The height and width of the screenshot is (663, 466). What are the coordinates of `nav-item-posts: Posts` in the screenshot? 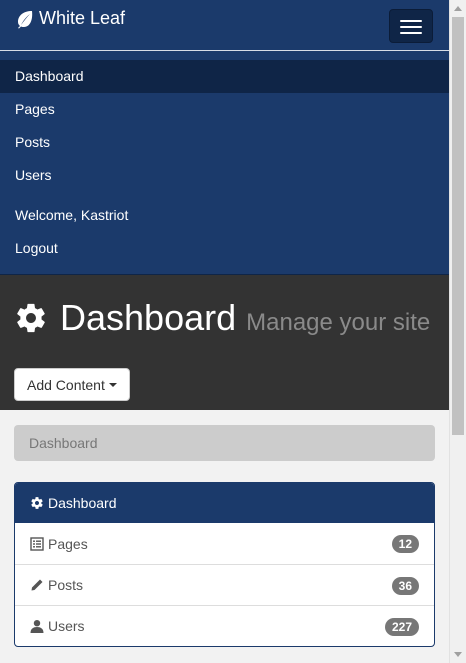 It's located at (224, 142).